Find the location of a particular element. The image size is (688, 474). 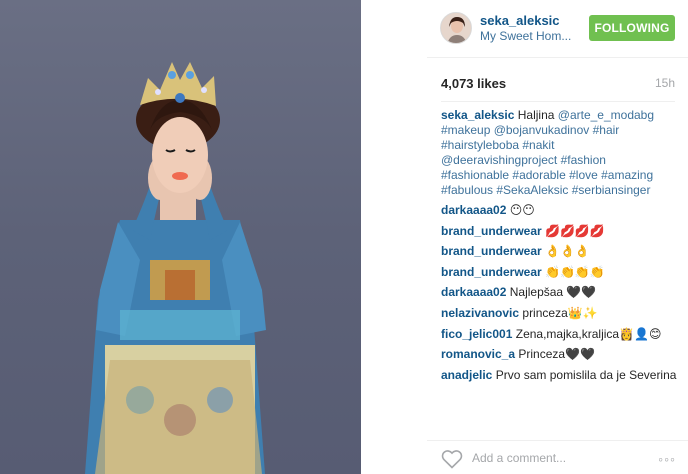

heart-outline-icon is located at coordinates (452, 459).